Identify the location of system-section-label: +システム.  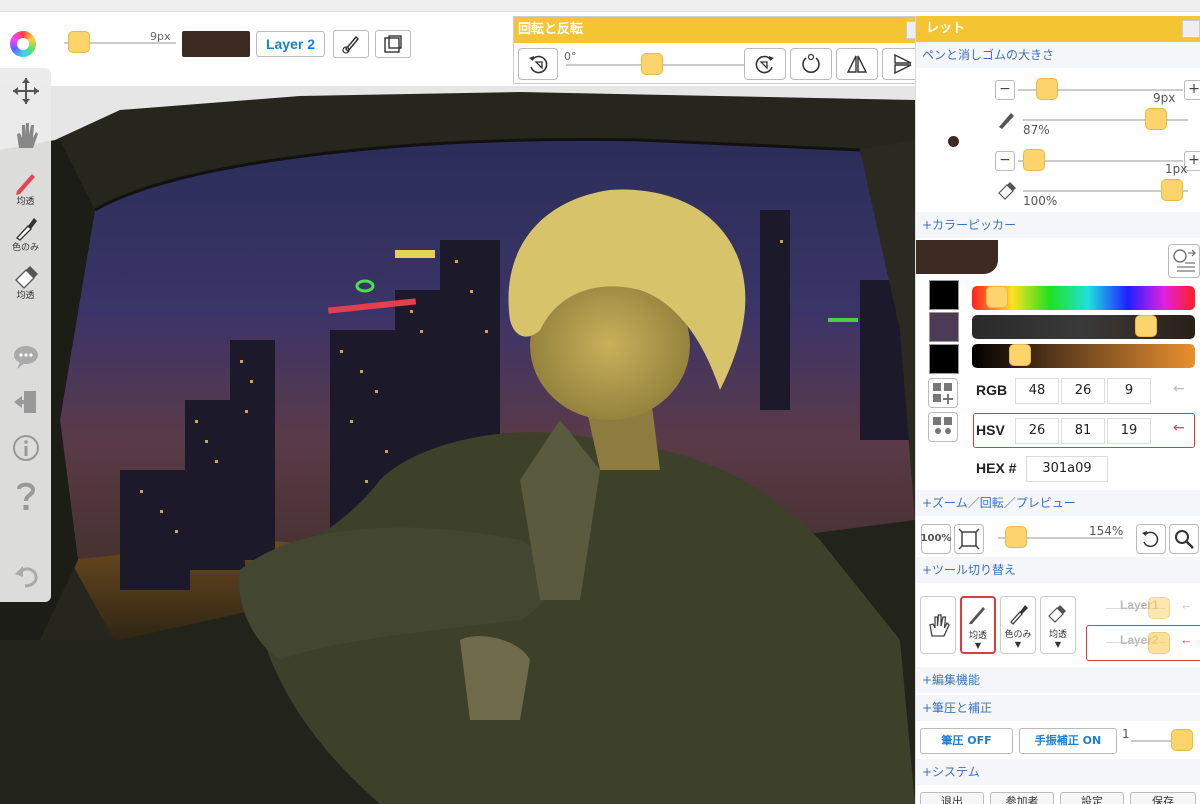
(951, 772).